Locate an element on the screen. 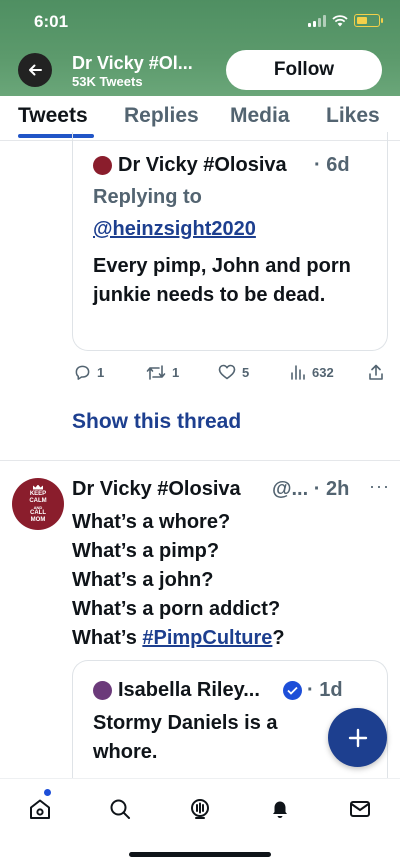 The width and height of the screenshot is (400, 867). avatar: KEEP CALM AND CALL MOM is located at coordinates (38, 504).